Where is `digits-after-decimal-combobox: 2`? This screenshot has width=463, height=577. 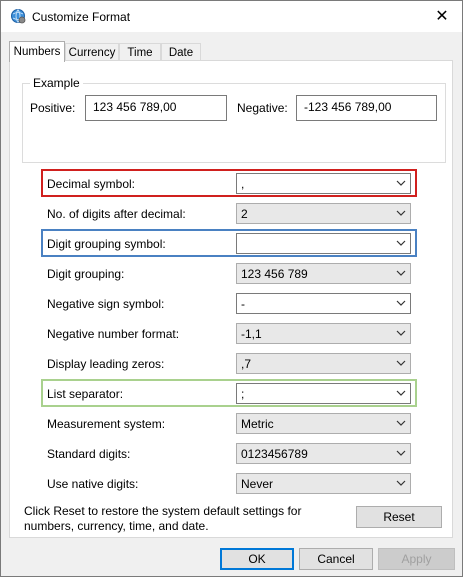 digits-after-decimal-combobox: 2 is located at coordinates (323, 213).